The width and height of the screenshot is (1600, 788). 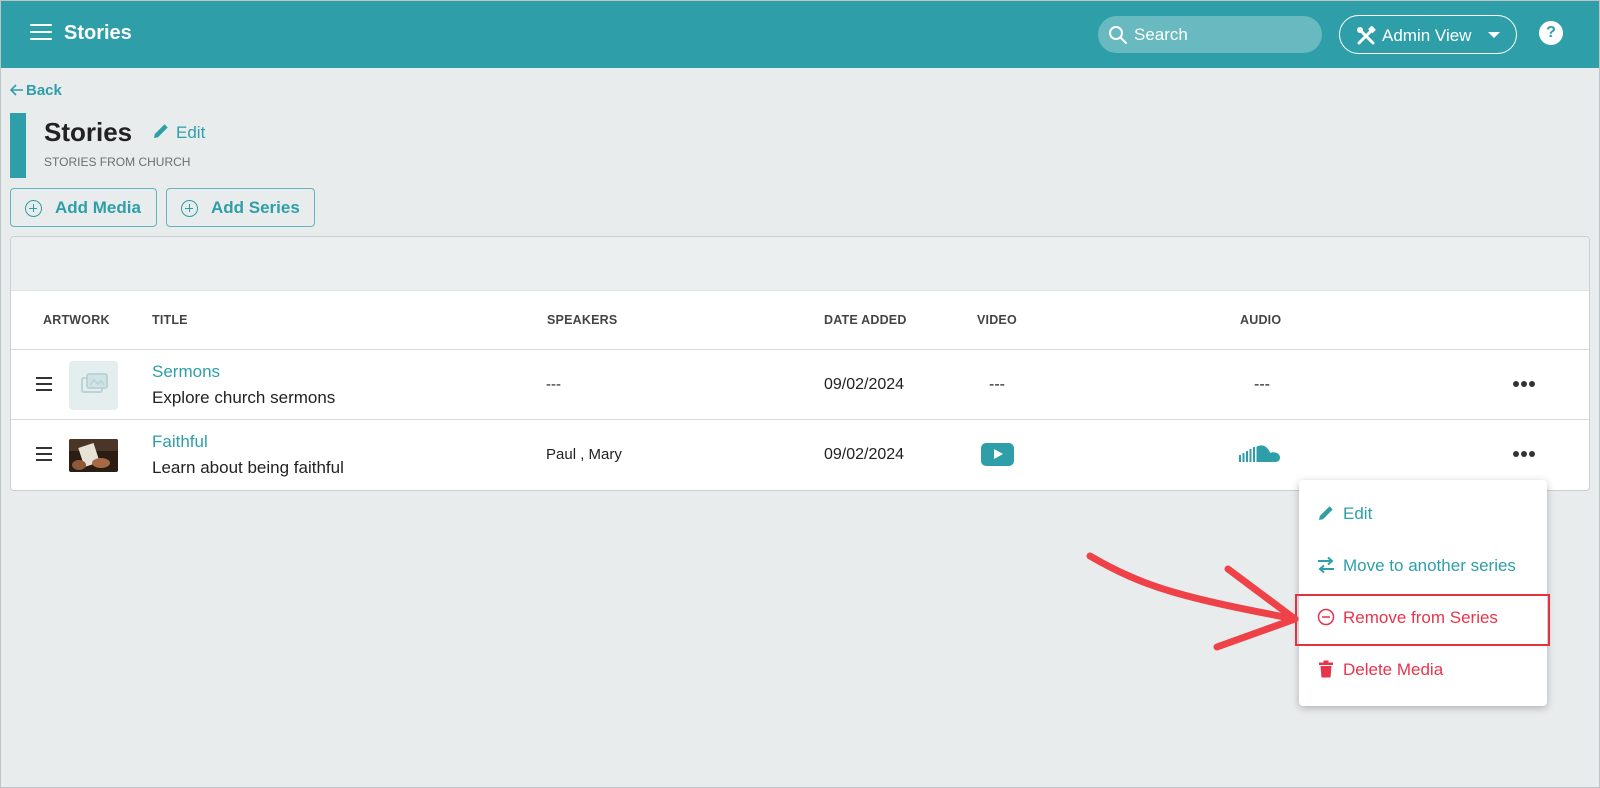 I want to click on menu-item-move-to-another-series: Move to another series, so click(x=1423, y=566).